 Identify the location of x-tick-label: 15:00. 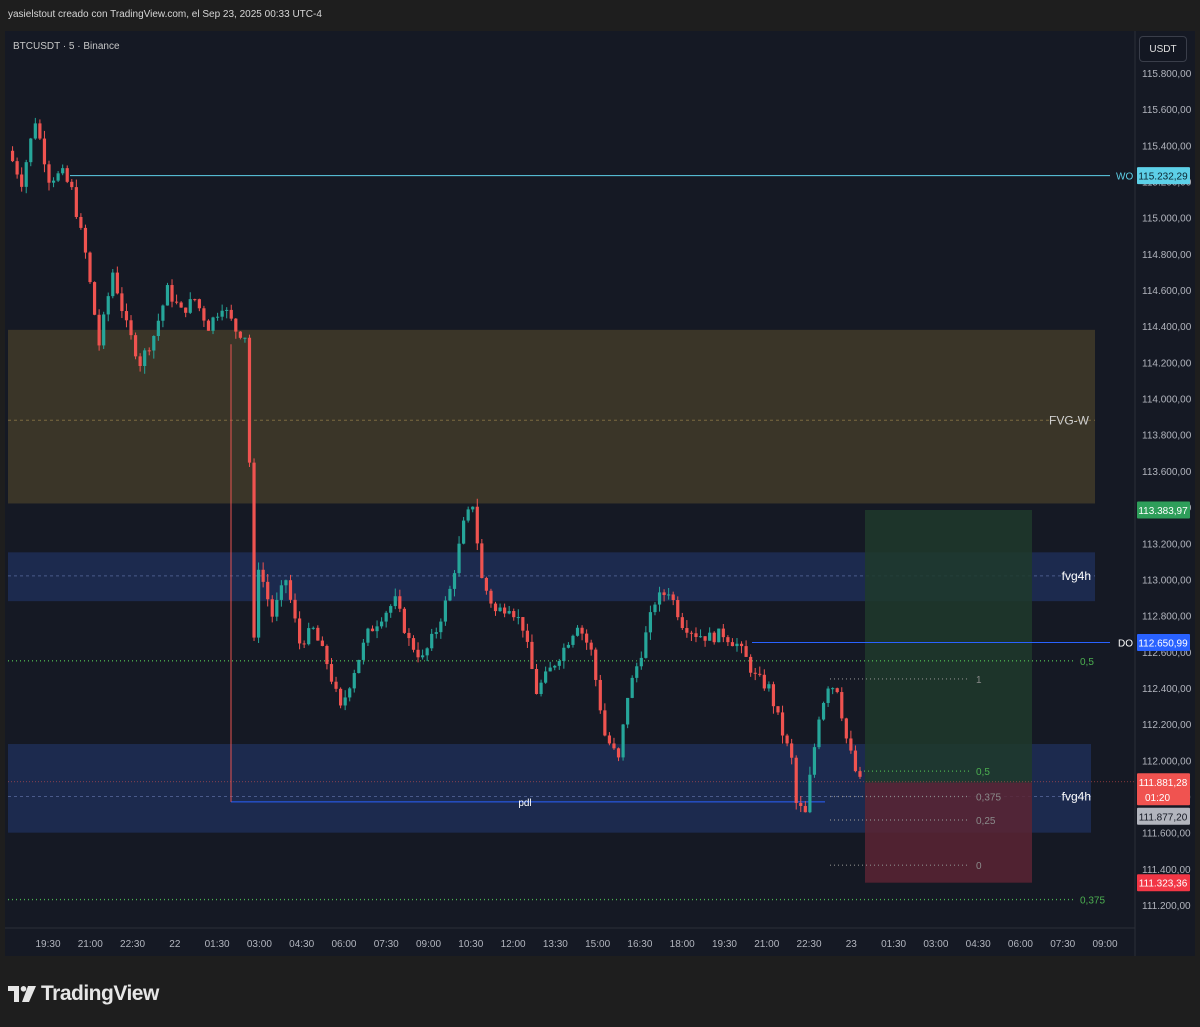
(597, 944).